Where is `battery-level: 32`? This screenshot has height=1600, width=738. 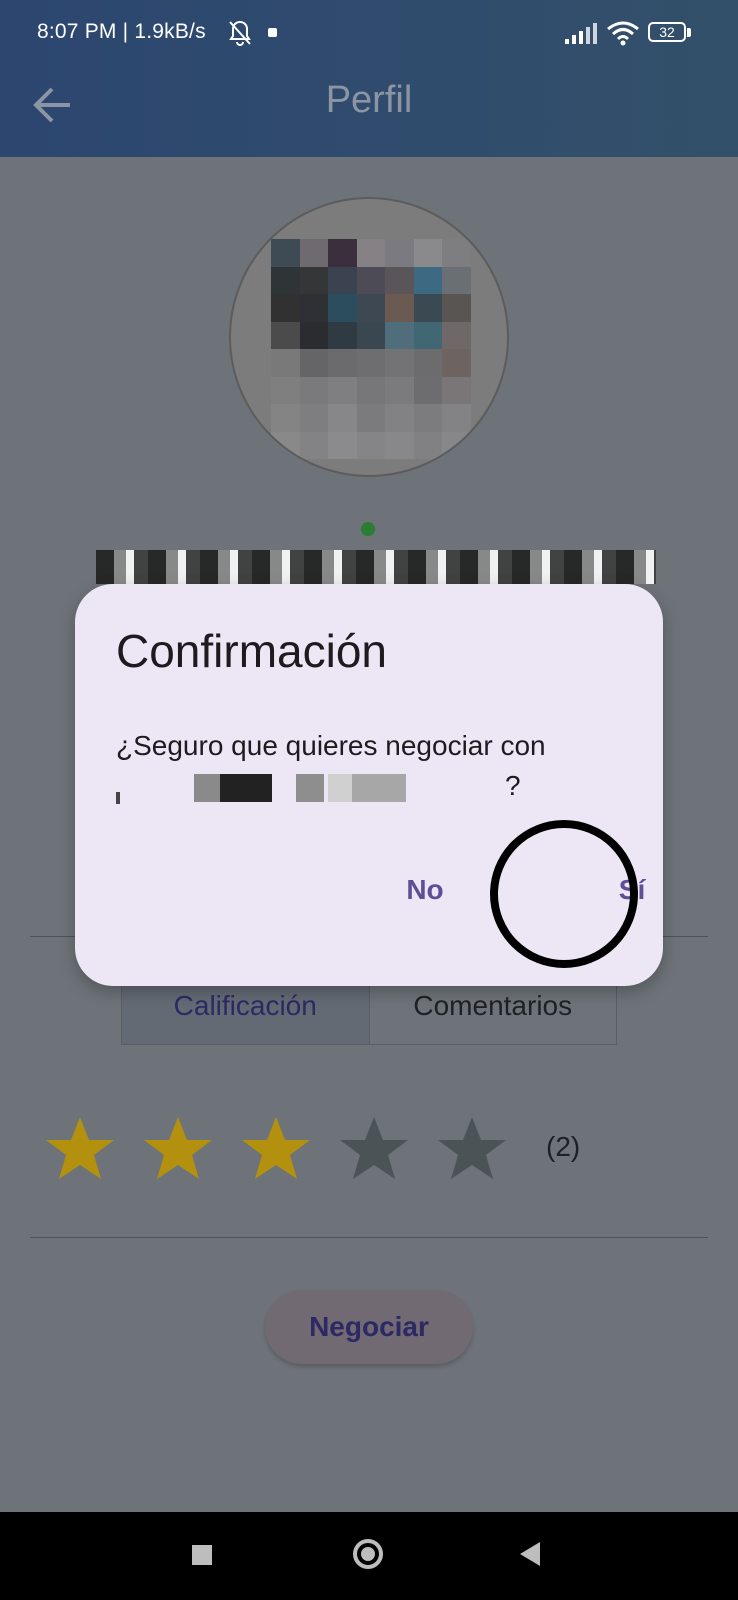 battery-level: 32 is located at coordinates (667, 32).